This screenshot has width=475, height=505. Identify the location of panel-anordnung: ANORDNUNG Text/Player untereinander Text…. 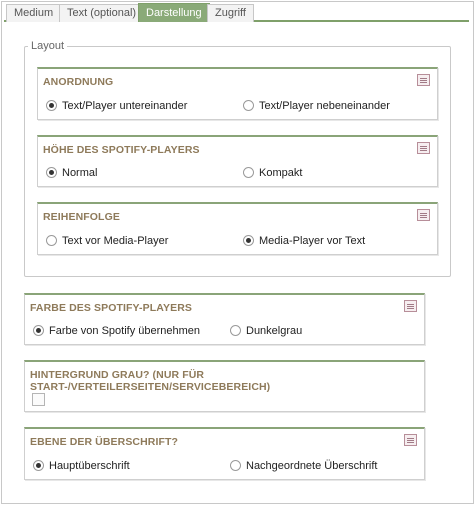
(237, 93).